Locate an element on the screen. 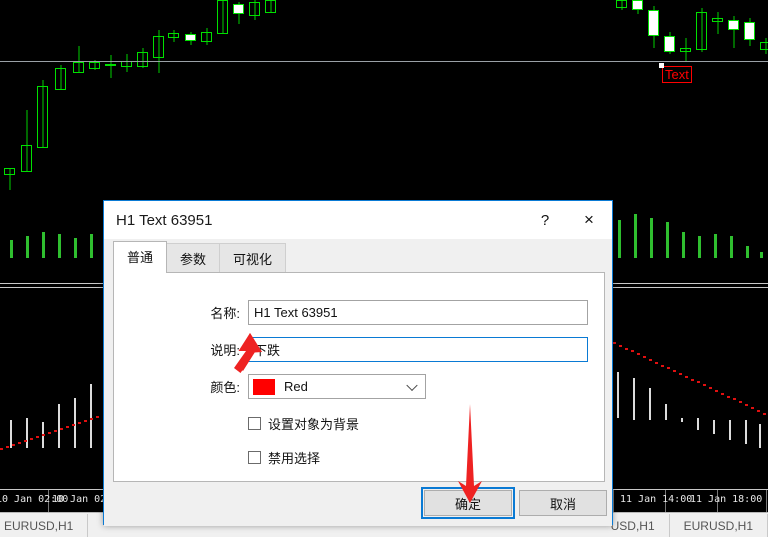 The width and height of the screenshot is (768, 537). tab-visualization: 可视化 is located at coordinates (253, 258).